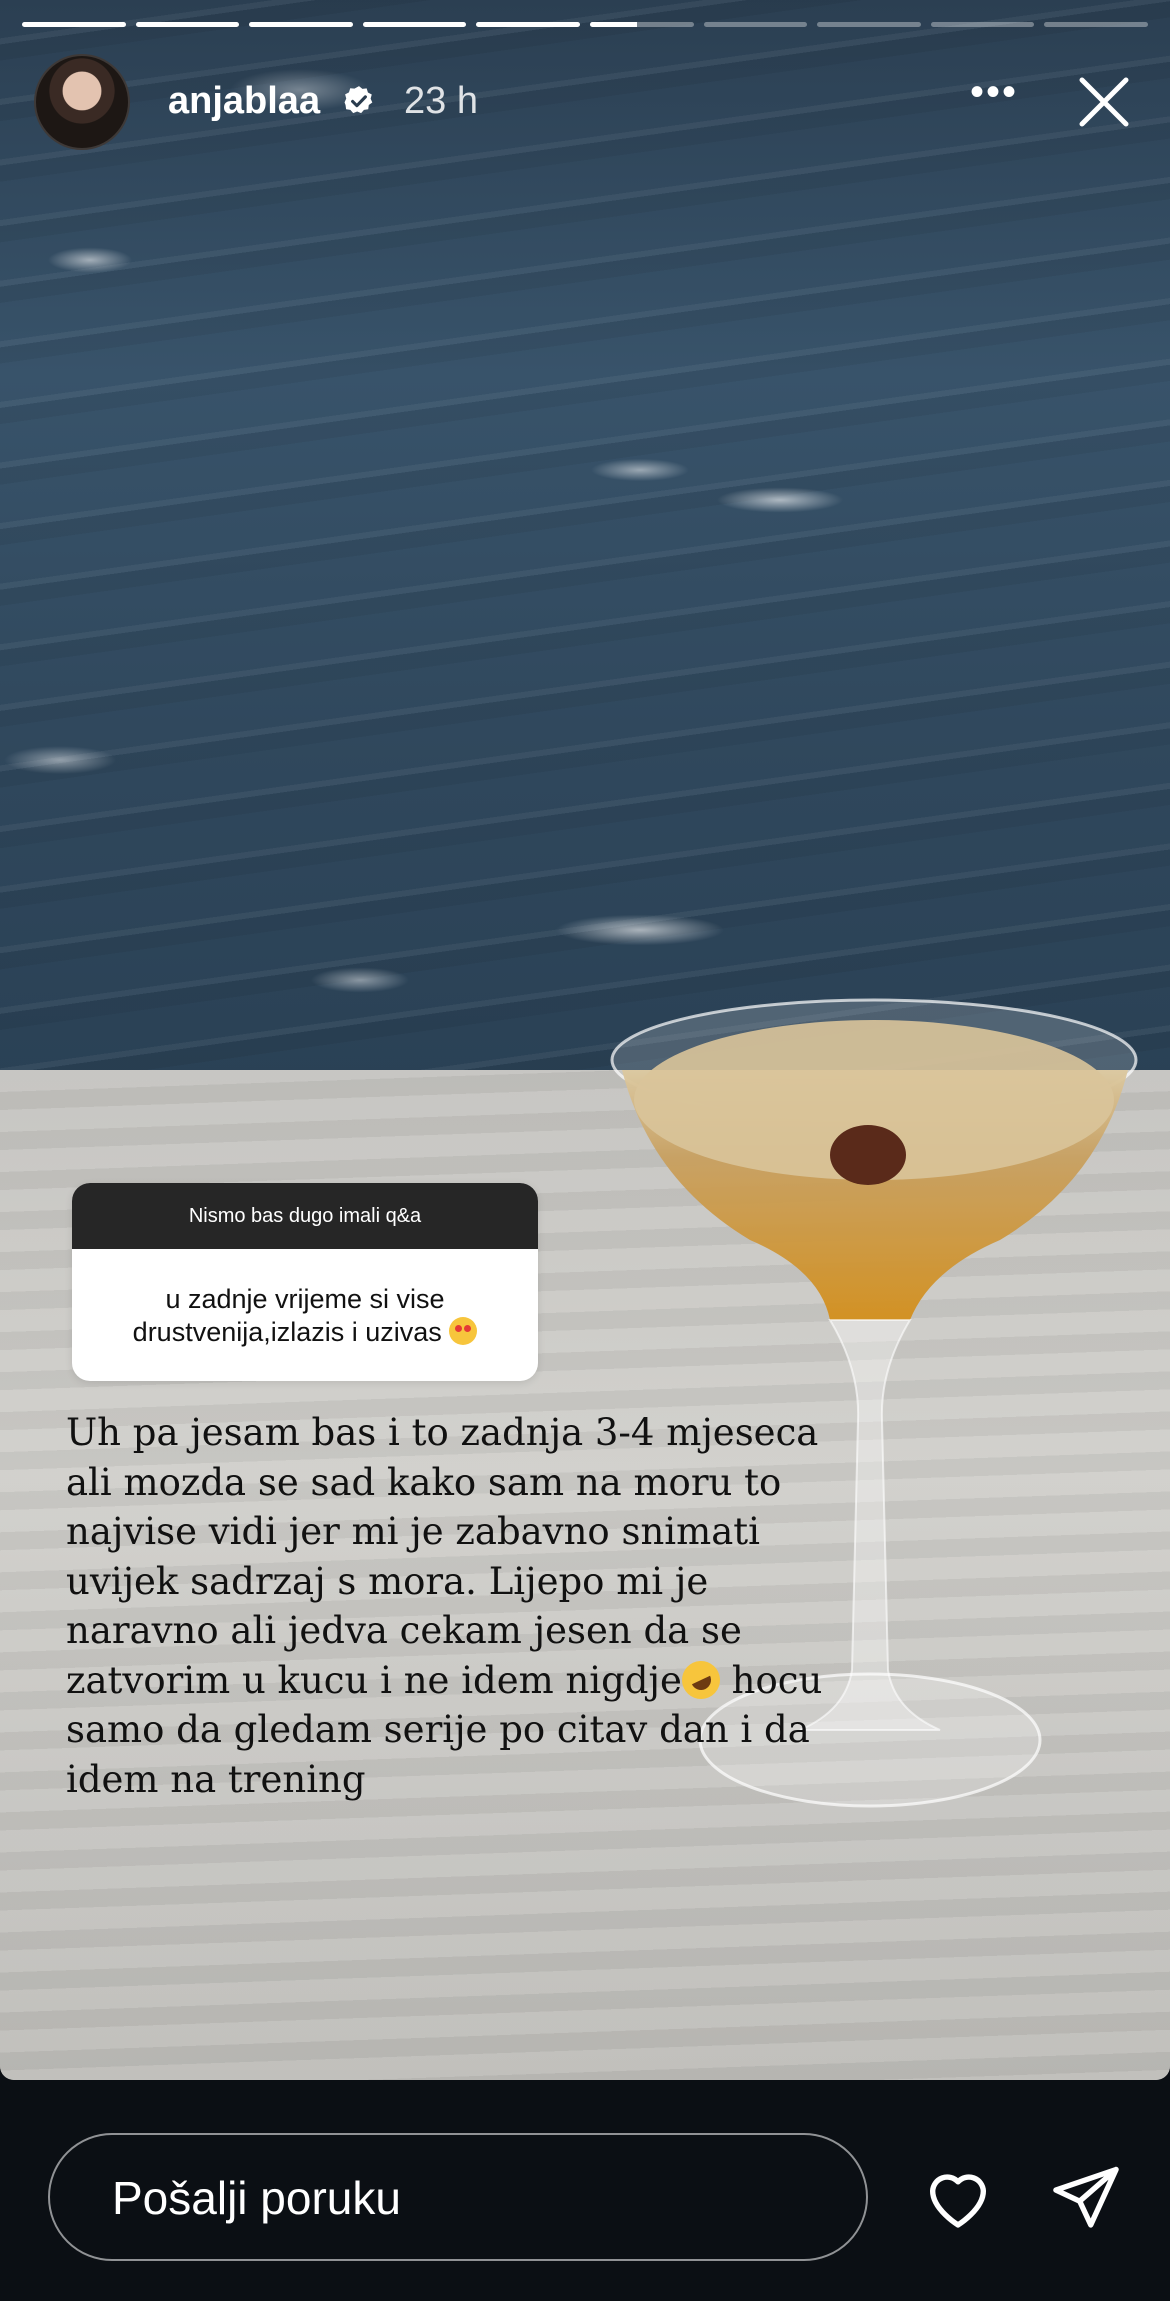 Image resolution: width=1170 pixels, height=2301 pixels. Describe the element at coordinates (589, 102) in the screenshot. I see `story-header: anjablaa 23 h •••` at that location.